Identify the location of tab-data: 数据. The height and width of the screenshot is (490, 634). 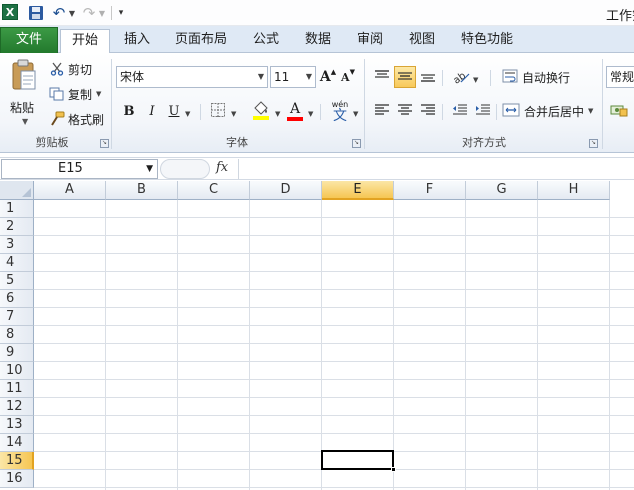
(318, 41).